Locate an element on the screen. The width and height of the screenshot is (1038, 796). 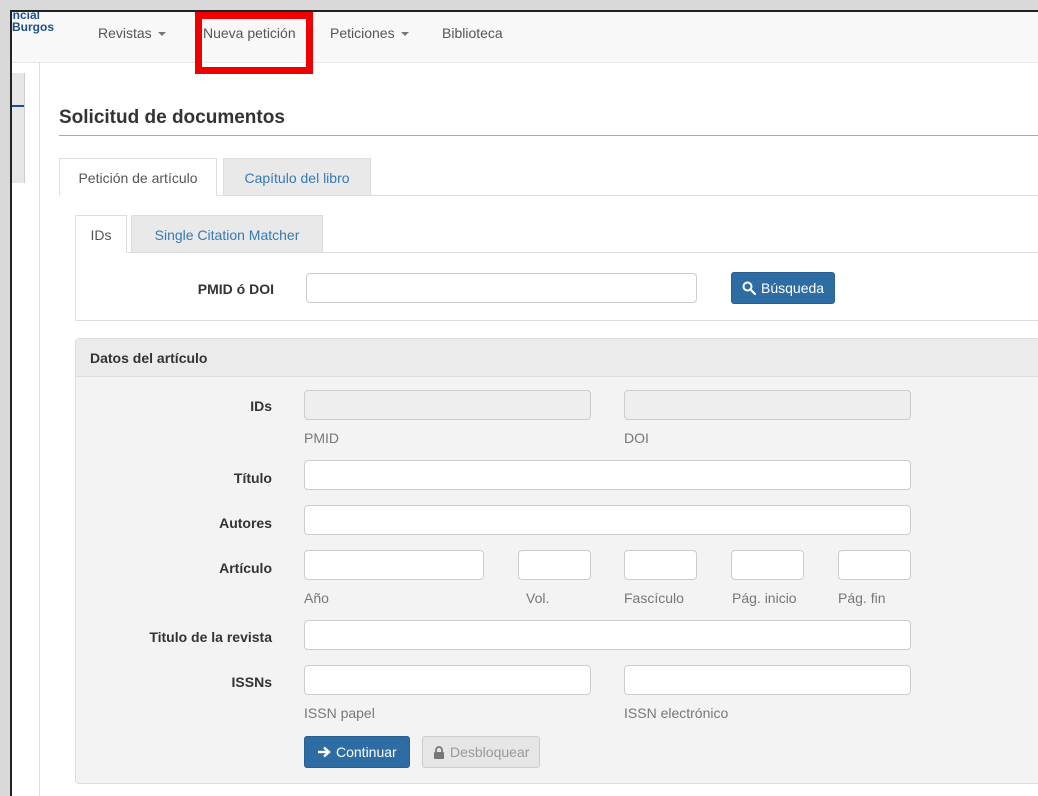
issn-papel-input is located at coordinates (447, 680).